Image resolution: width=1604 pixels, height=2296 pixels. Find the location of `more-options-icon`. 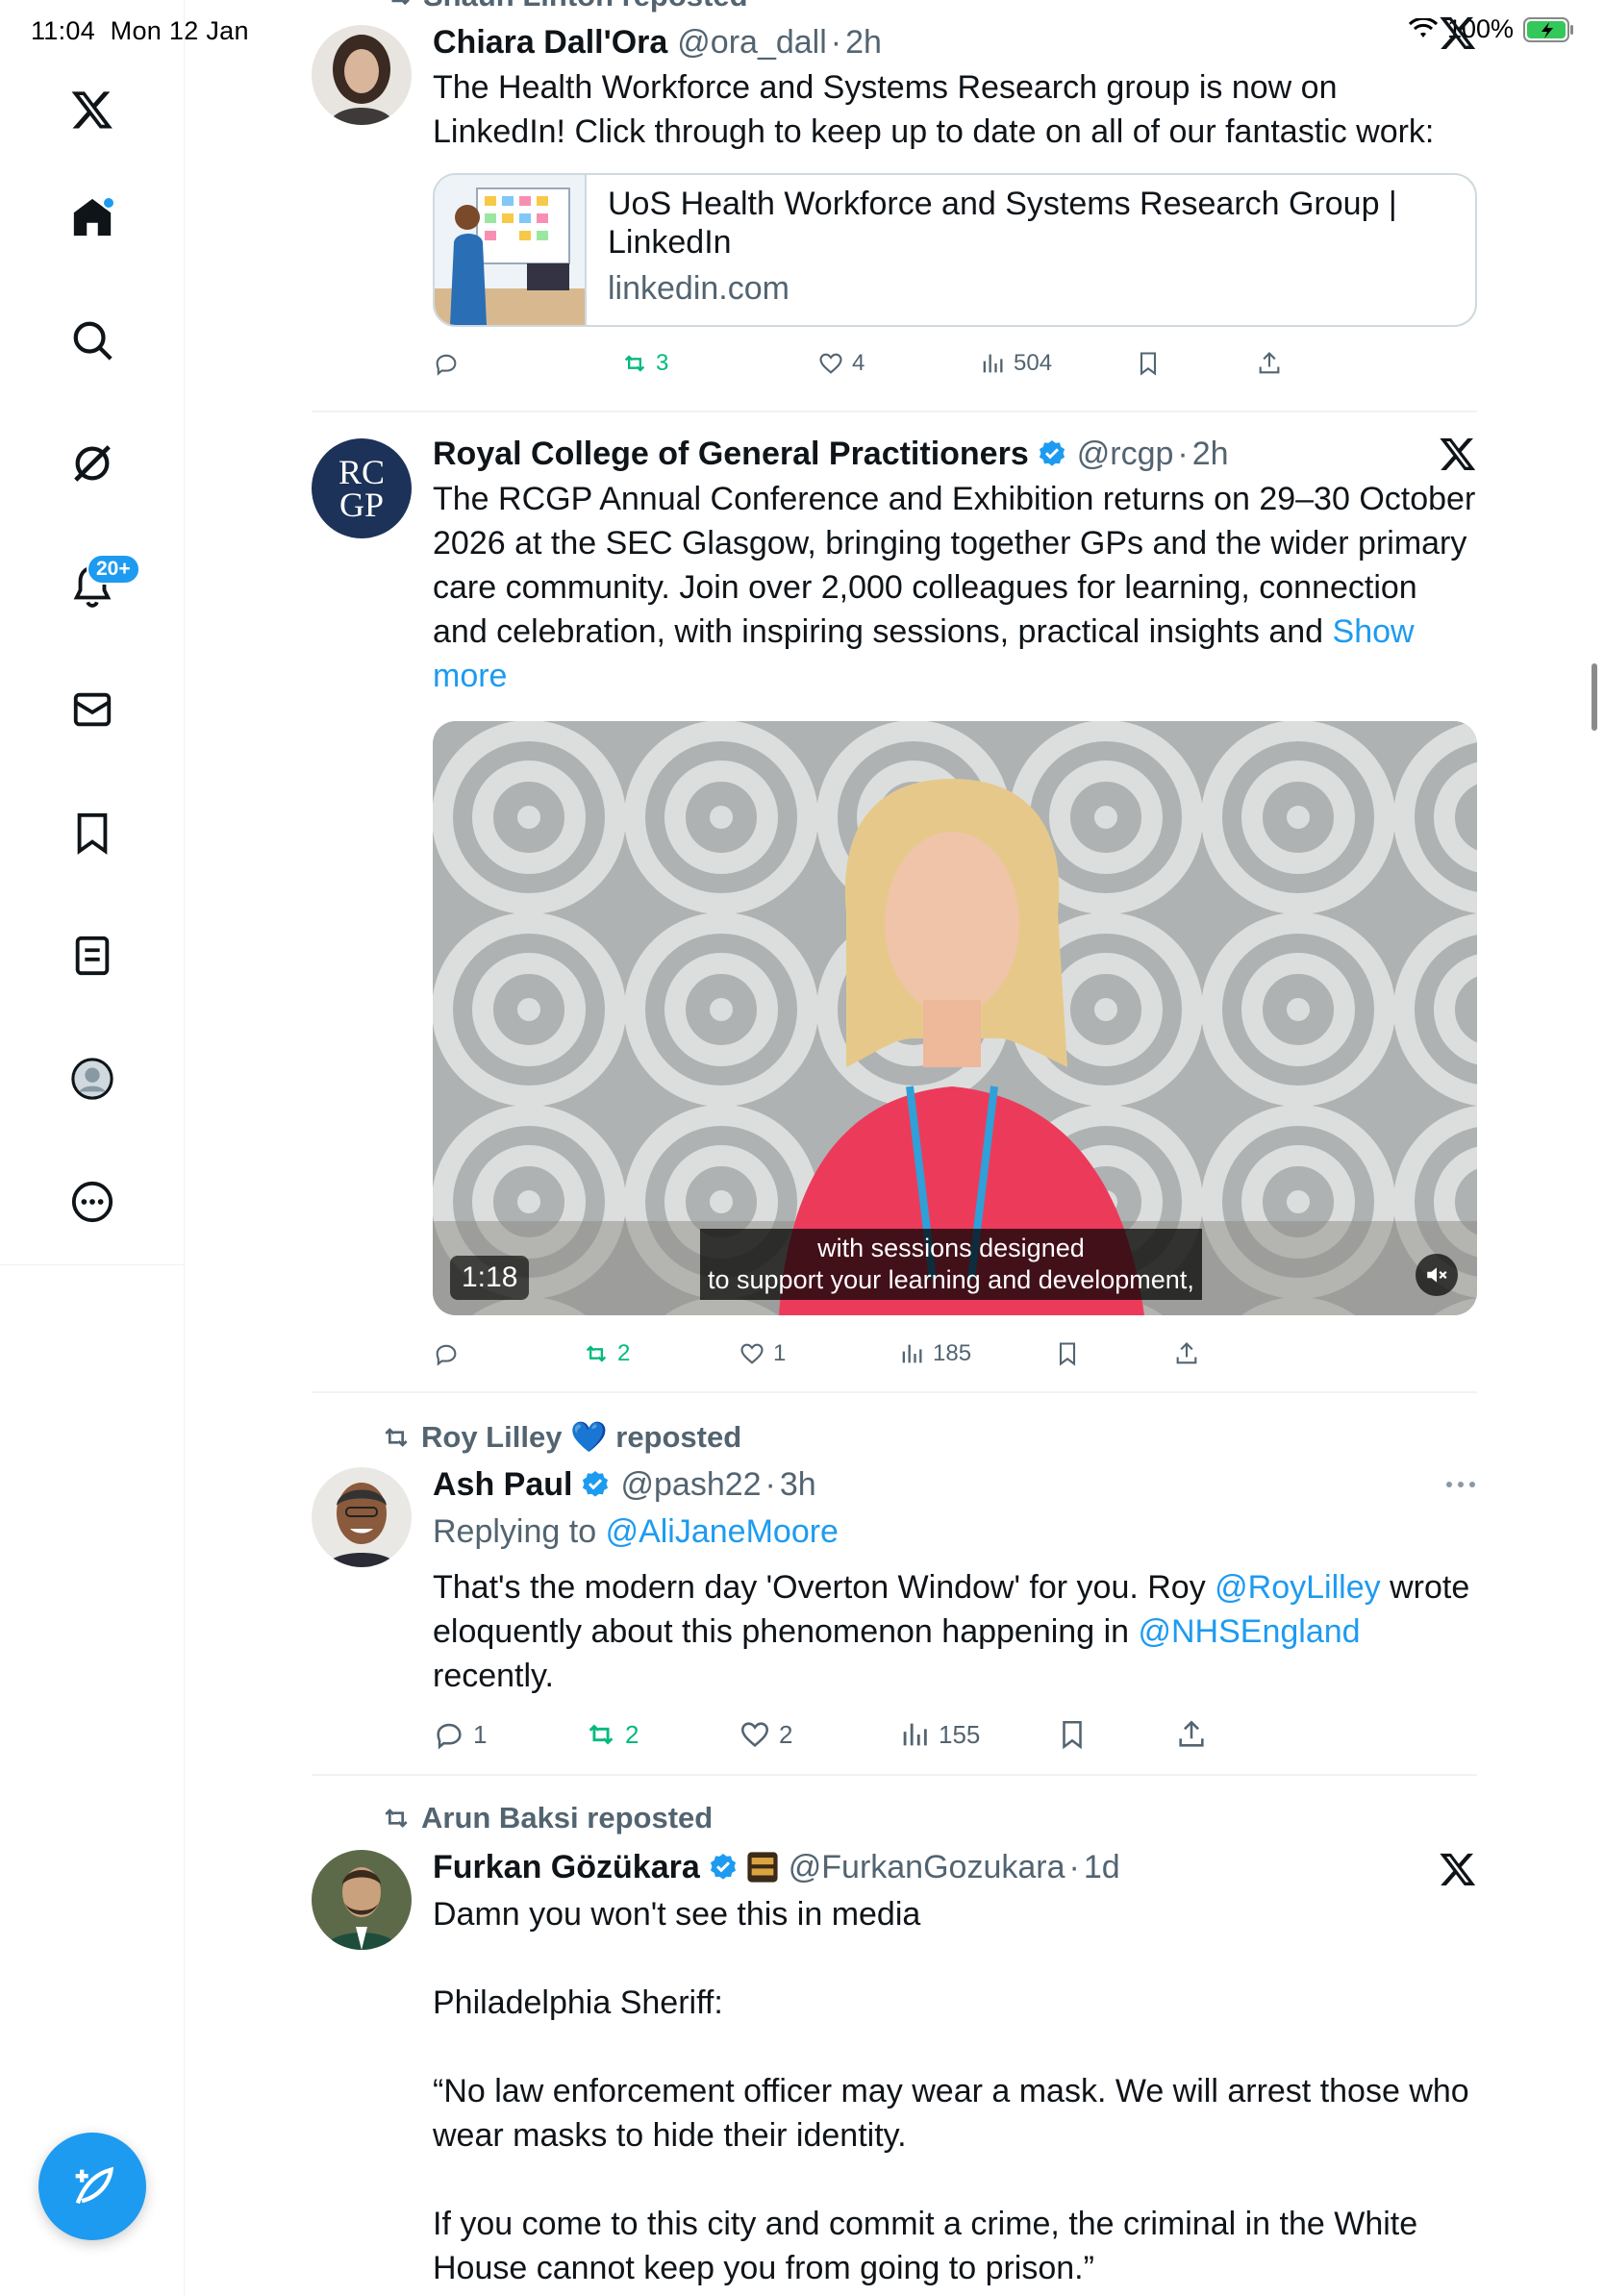

more-options-icon is located at coordinates (1460, 1484).